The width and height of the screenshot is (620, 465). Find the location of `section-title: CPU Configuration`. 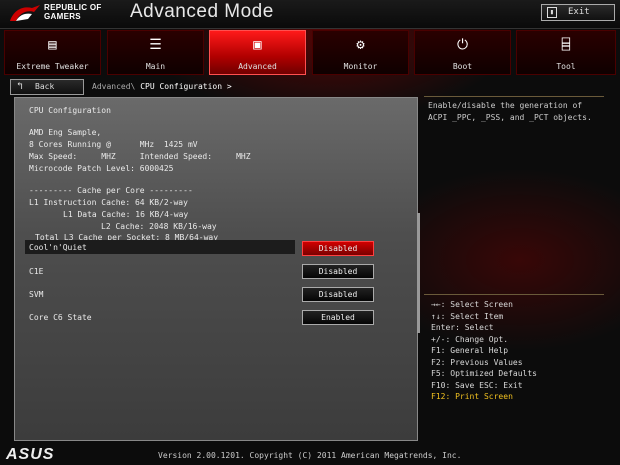

section-title: CPU Configuration is located at coordinates (70, 110).